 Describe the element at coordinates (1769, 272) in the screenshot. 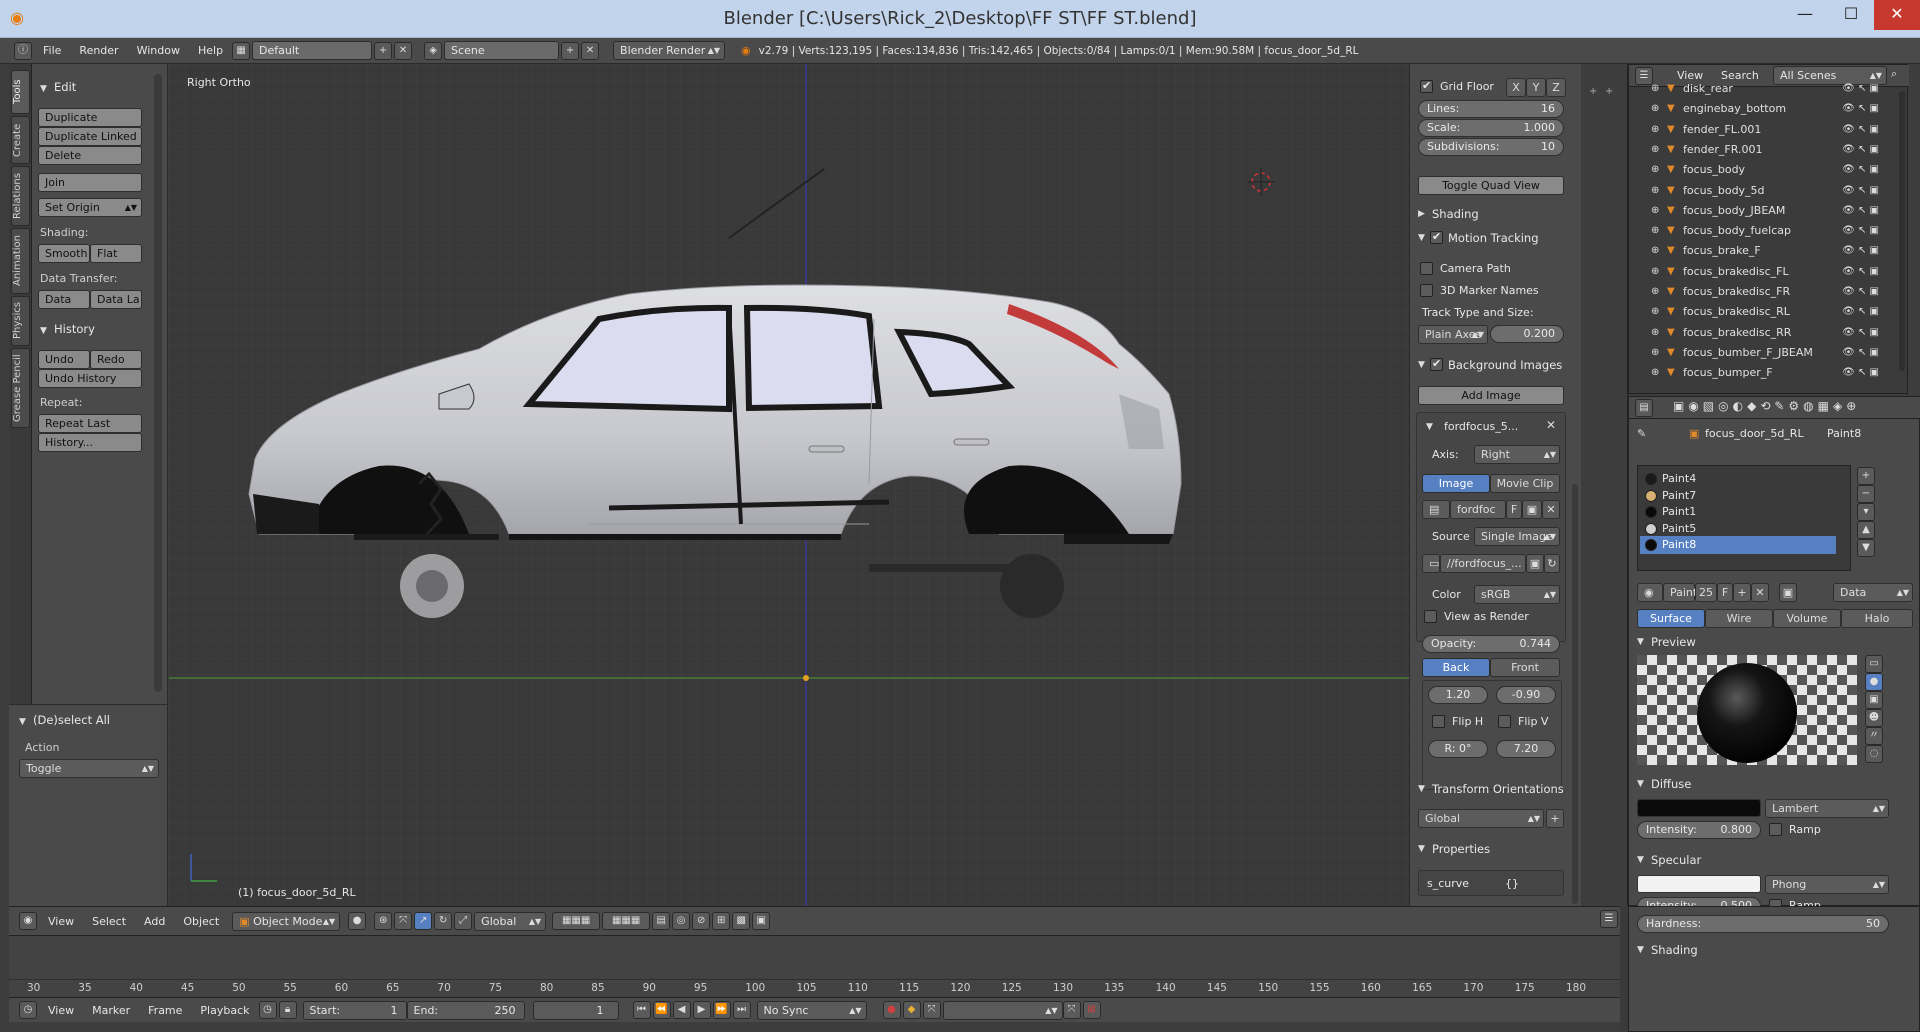

I see `outliner-item: ⊕ ▼ focus_brakedisc_FL 👁︎ ↖ ▣` at that location.